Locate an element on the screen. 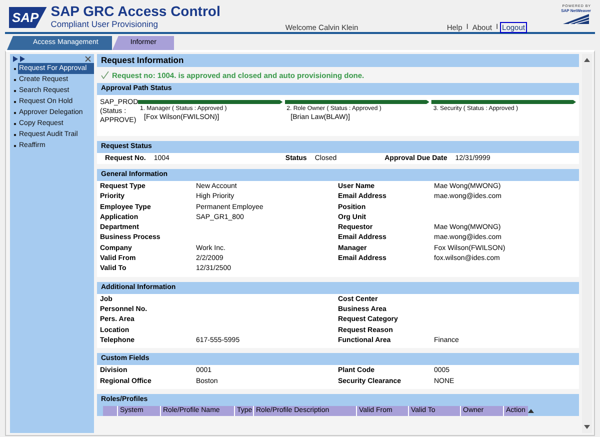 This screenshot has height=437, width=600. close-icon is located at coordinates (88, 59).